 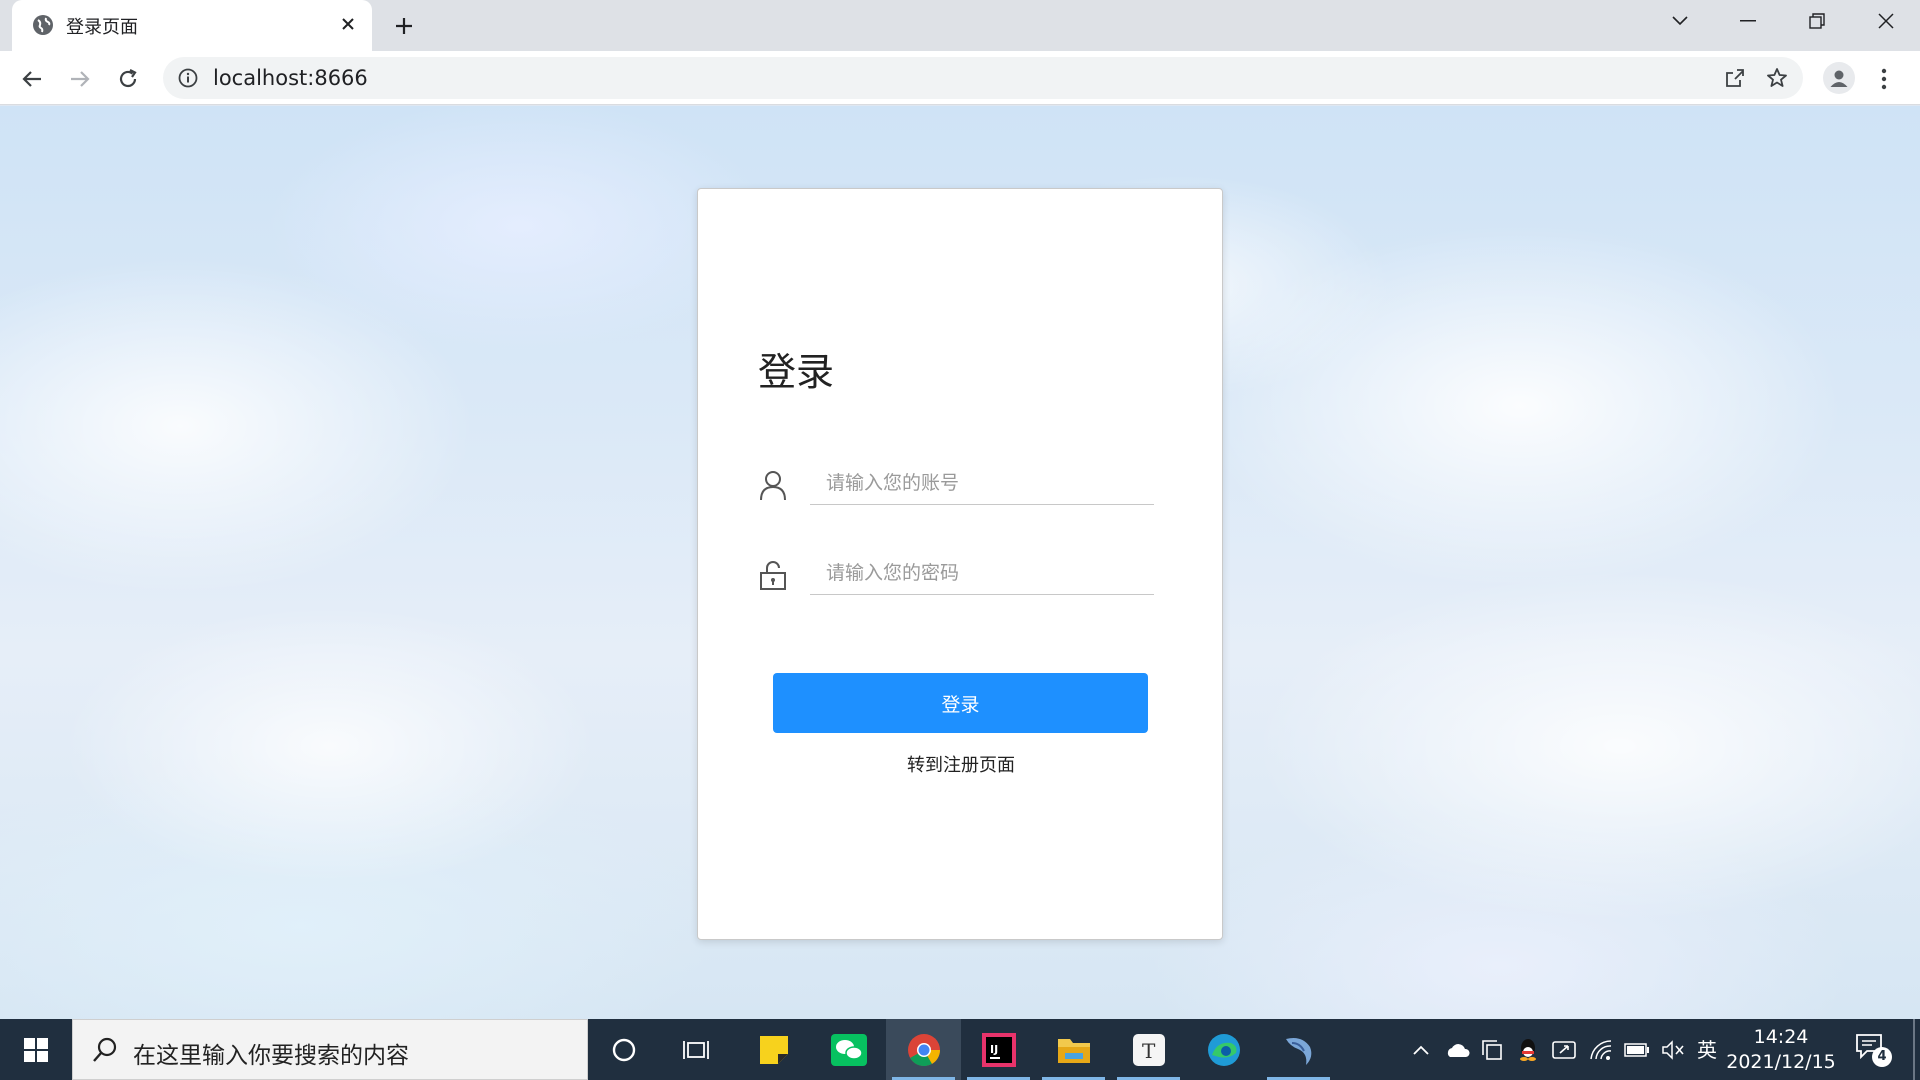 I want to click on login-title: 登录, so click(x=796, y=372).